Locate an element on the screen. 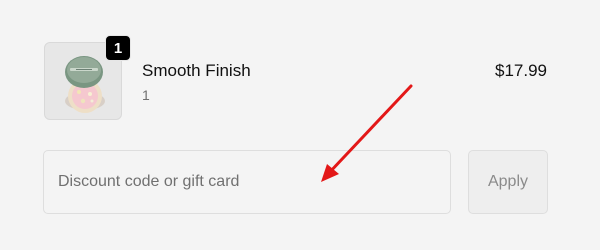  quantity-badge: 1 is located at coordinates (118, 48).